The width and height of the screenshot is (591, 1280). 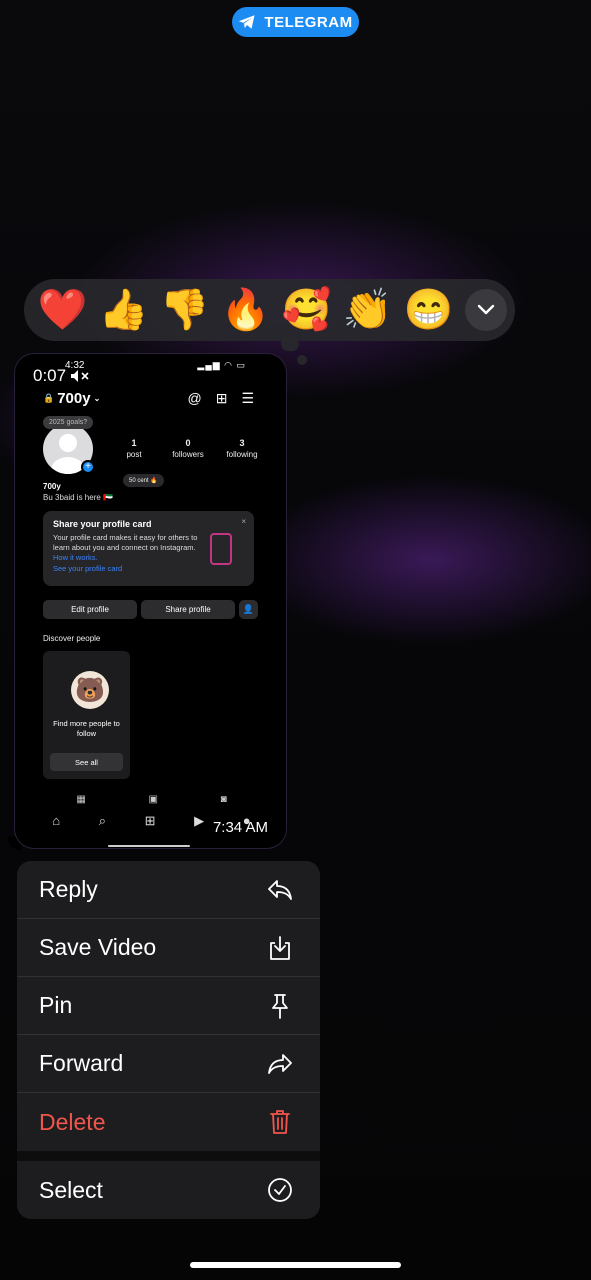 What do you see at coordinates (290, 344) in the screenshot?
I see `reaction-bar-tail` at bounding box center [290, 344].